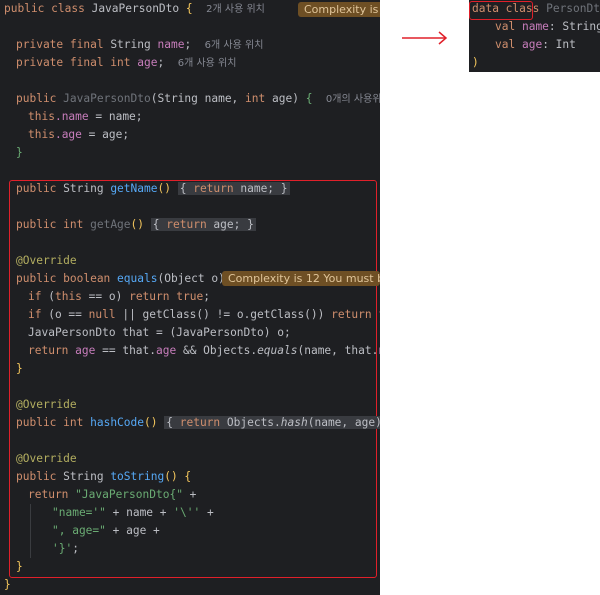  I want to click on class-close: }, so click(7, 584).